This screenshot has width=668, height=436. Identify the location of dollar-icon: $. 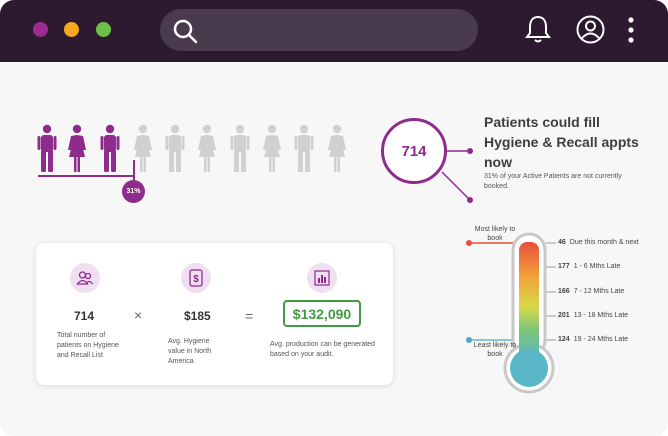
(196, 278).